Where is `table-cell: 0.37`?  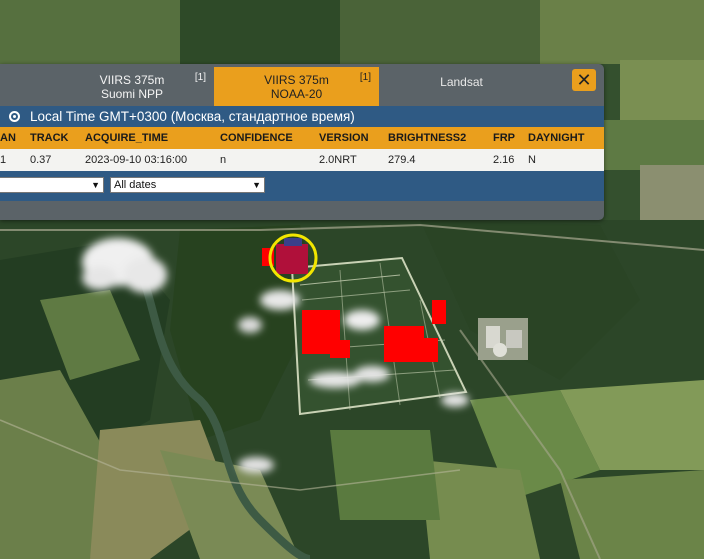
table-cell: 0.37 is located at coordinates (41, 160).